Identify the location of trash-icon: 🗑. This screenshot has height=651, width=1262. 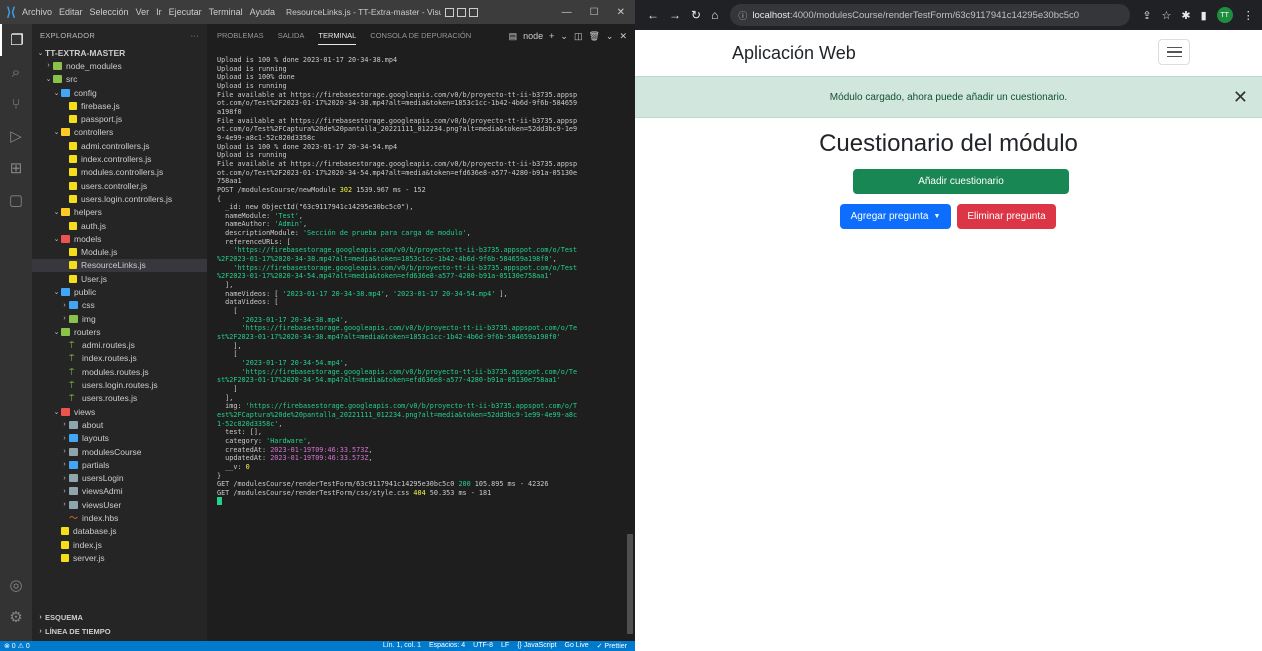
(593, 36).